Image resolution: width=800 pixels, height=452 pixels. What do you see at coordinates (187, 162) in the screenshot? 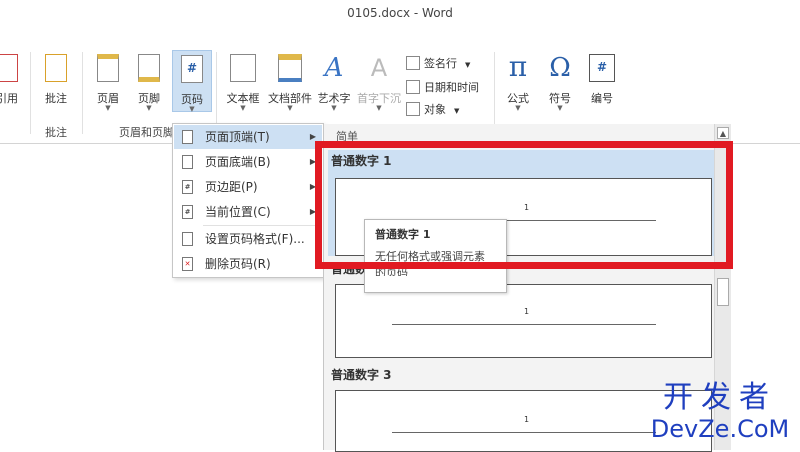
I see `page-bottom-icon` at bounding box center [187, 162].